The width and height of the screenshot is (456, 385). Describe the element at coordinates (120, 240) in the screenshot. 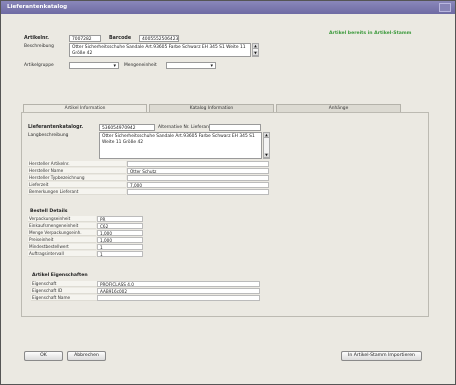

I see `preiseinheit-field: 1,000` at that location.